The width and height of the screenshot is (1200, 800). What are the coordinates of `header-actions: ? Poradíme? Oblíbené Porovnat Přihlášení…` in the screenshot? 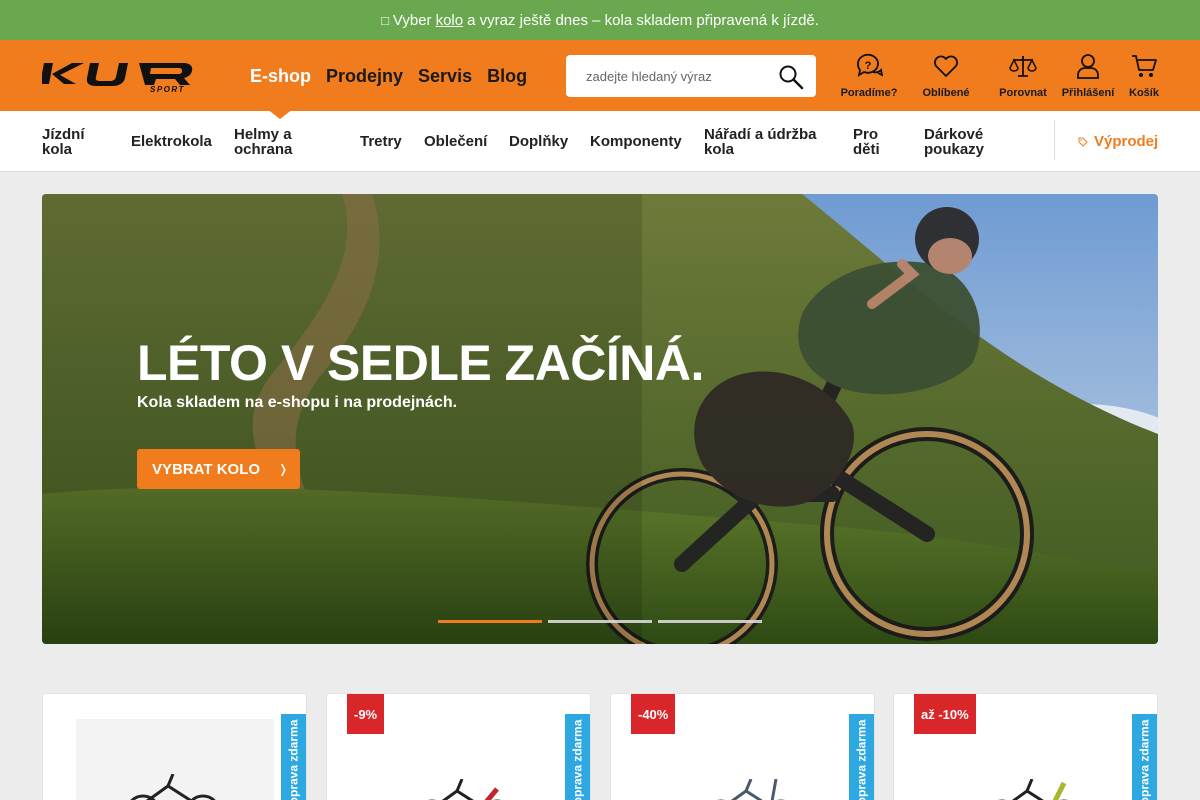 It's located at (1002, 78).